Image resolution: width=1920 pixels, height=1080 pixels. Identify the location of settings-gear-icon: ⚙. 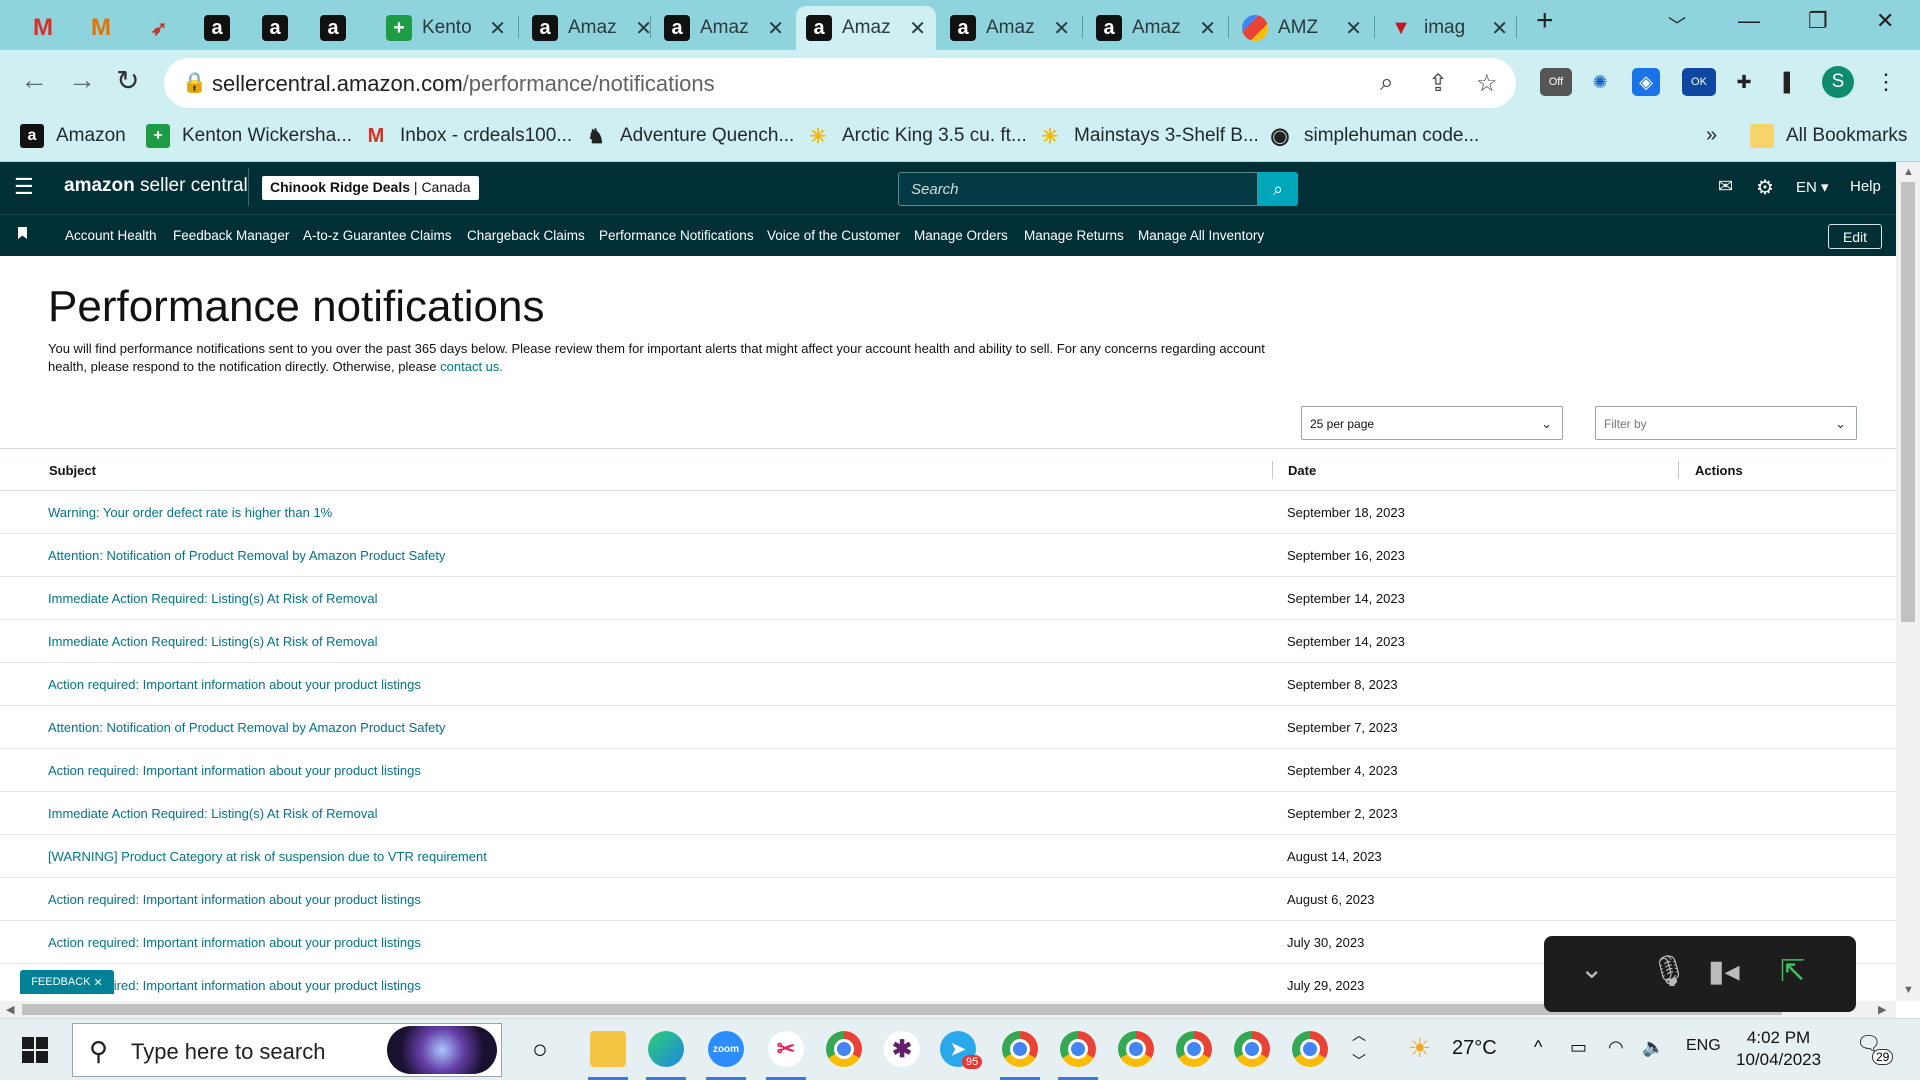
(1765, 187).